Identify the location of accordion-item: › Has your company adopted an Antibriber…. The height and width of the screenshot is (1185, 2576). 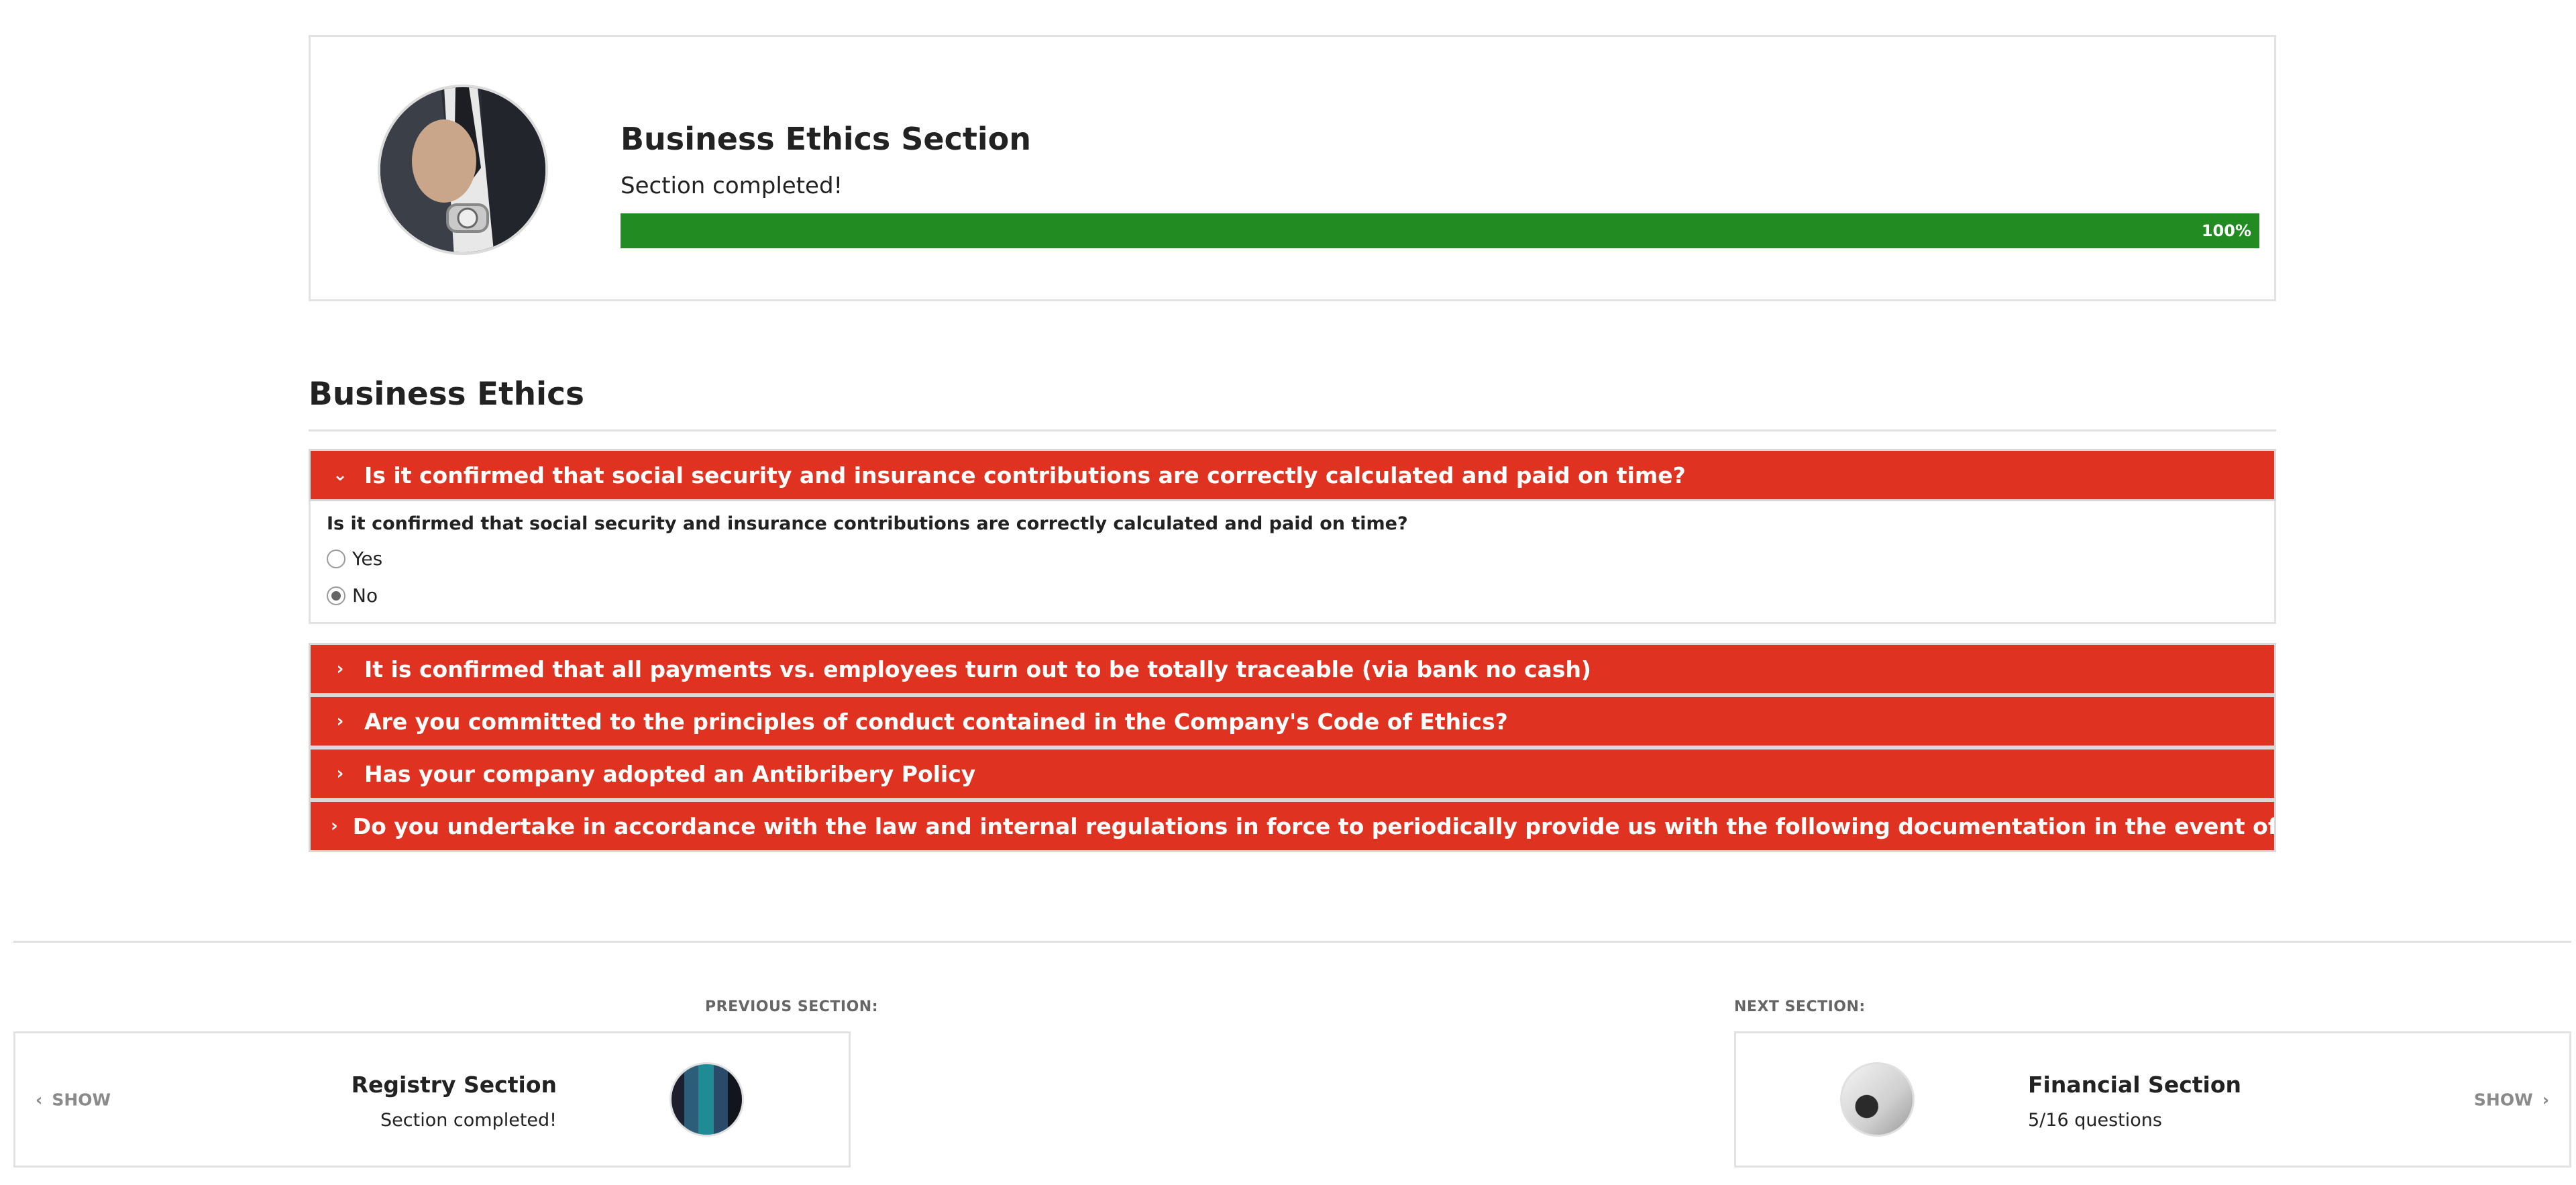
(1292, 774).